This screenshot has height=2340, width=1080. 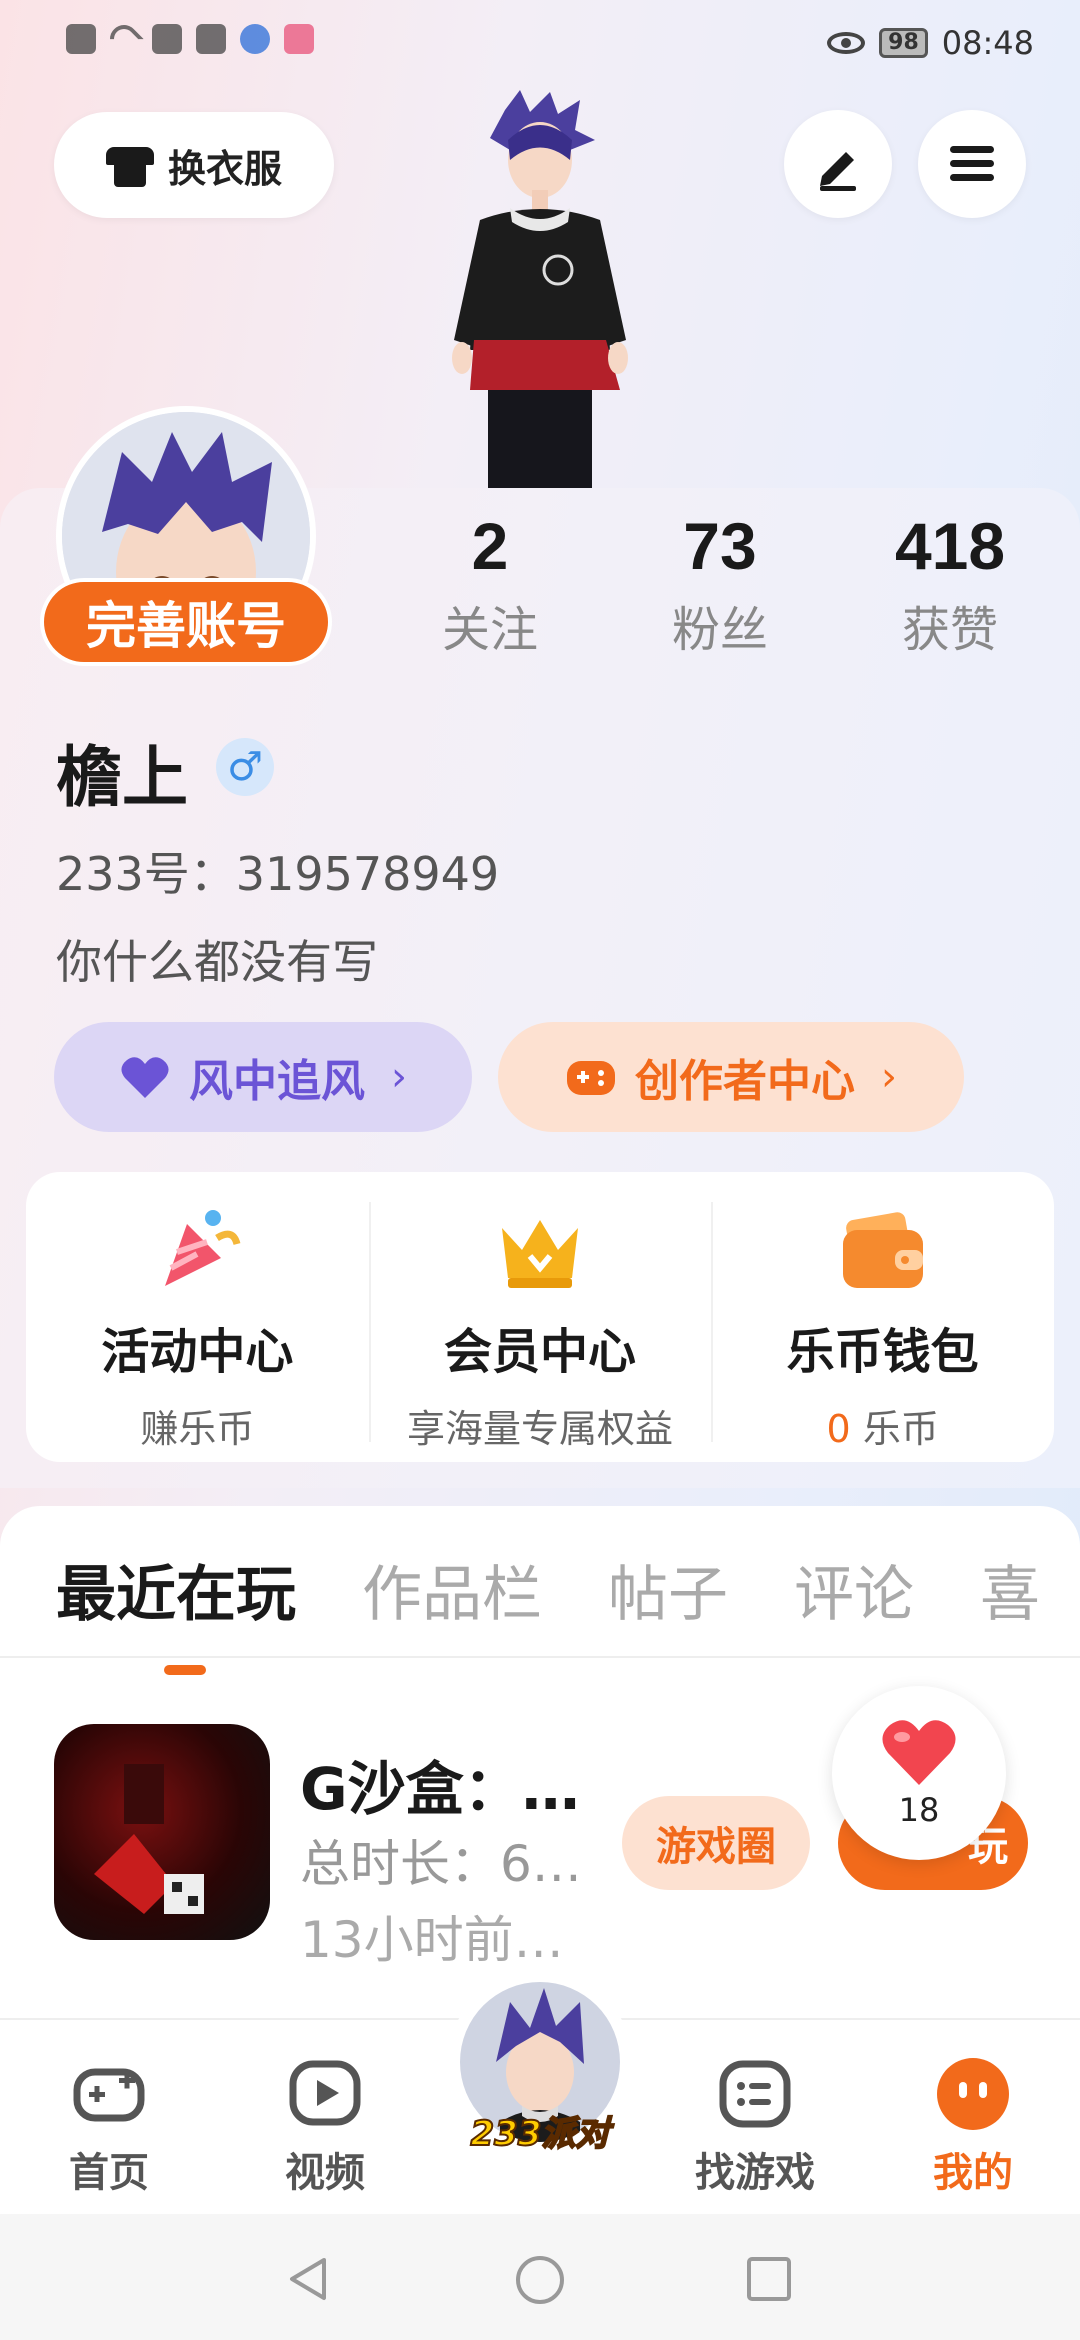 I want to click on nav-mine-label: 我的, so click(x=973, y=2173).